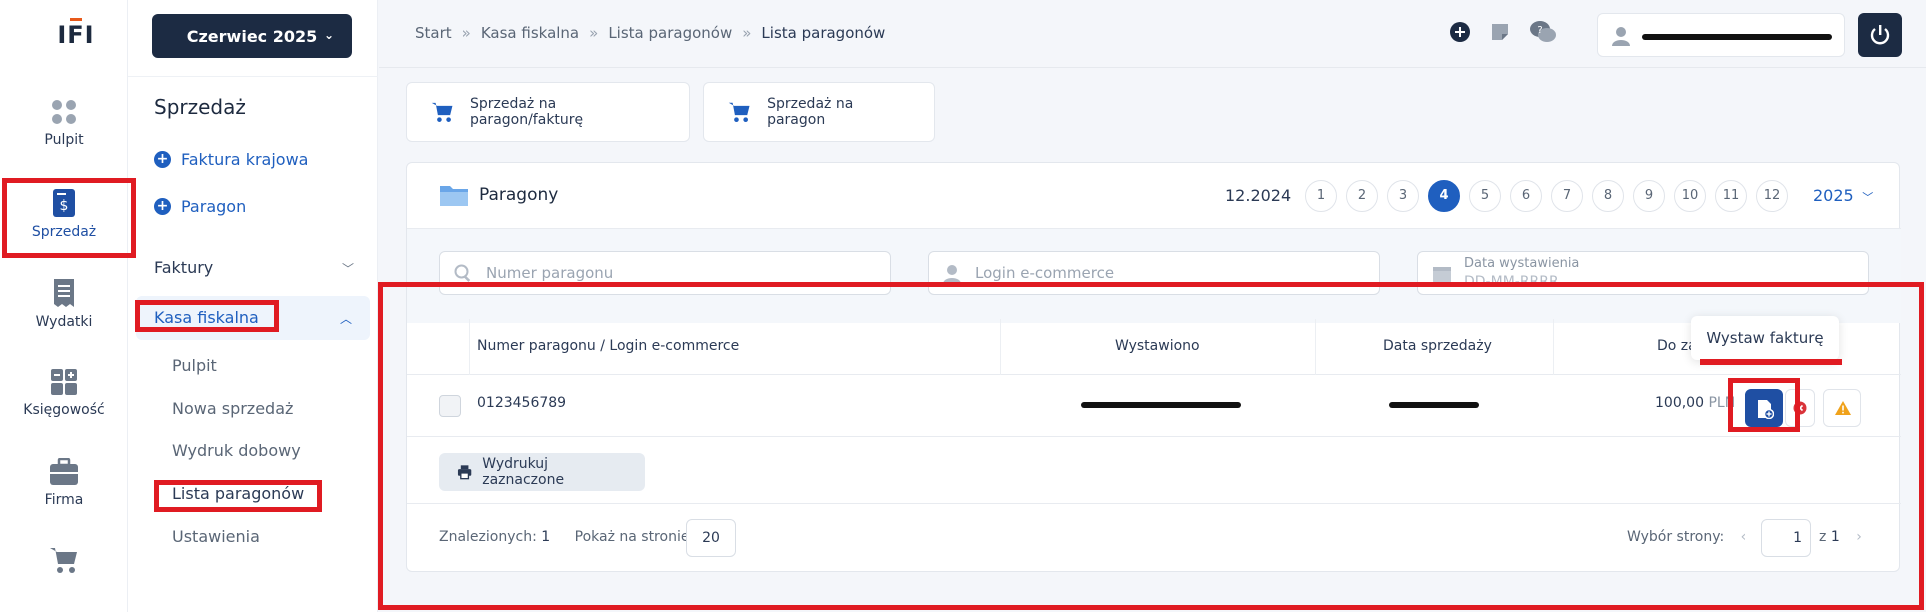  What do you see at coordinates (823, 33) in the screenshot?
I see `breadcrumb-current: Lista paragonów` at bounding box center [823, 33].